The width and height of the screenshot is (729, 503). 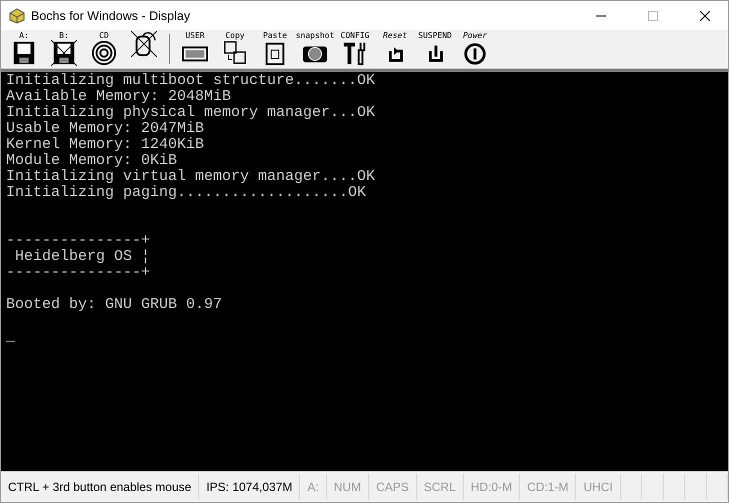 I want to click on status-panel: HD:0-M, so click(x=492, y=487).